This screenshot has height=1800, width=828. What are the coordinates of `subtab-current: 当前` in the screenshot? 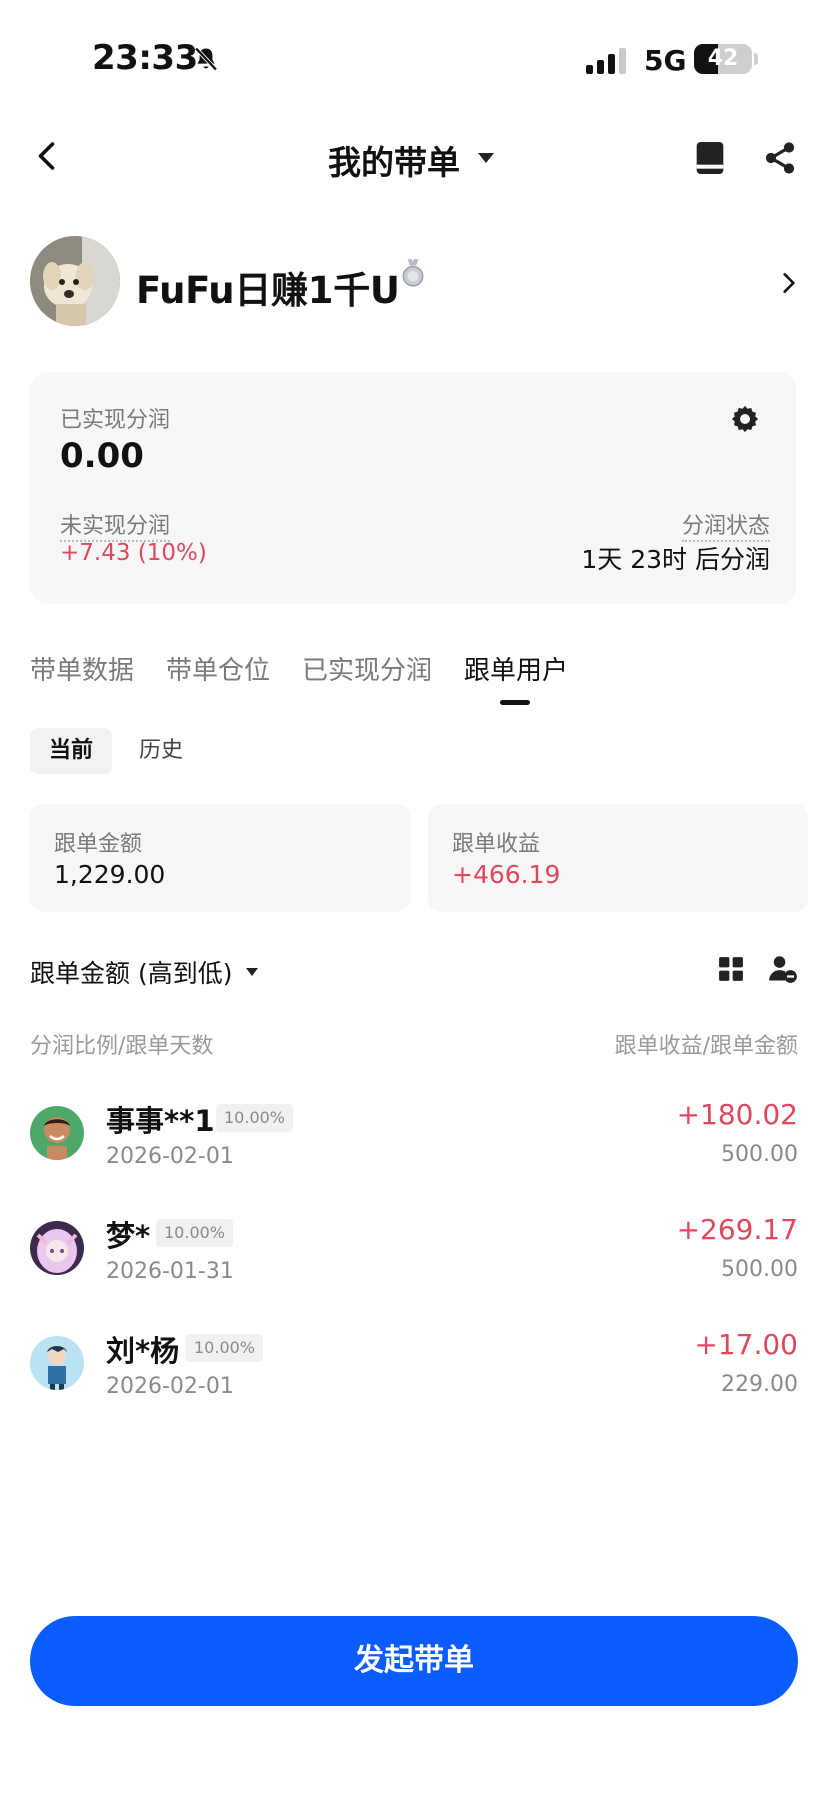 It's located at (71, 751).